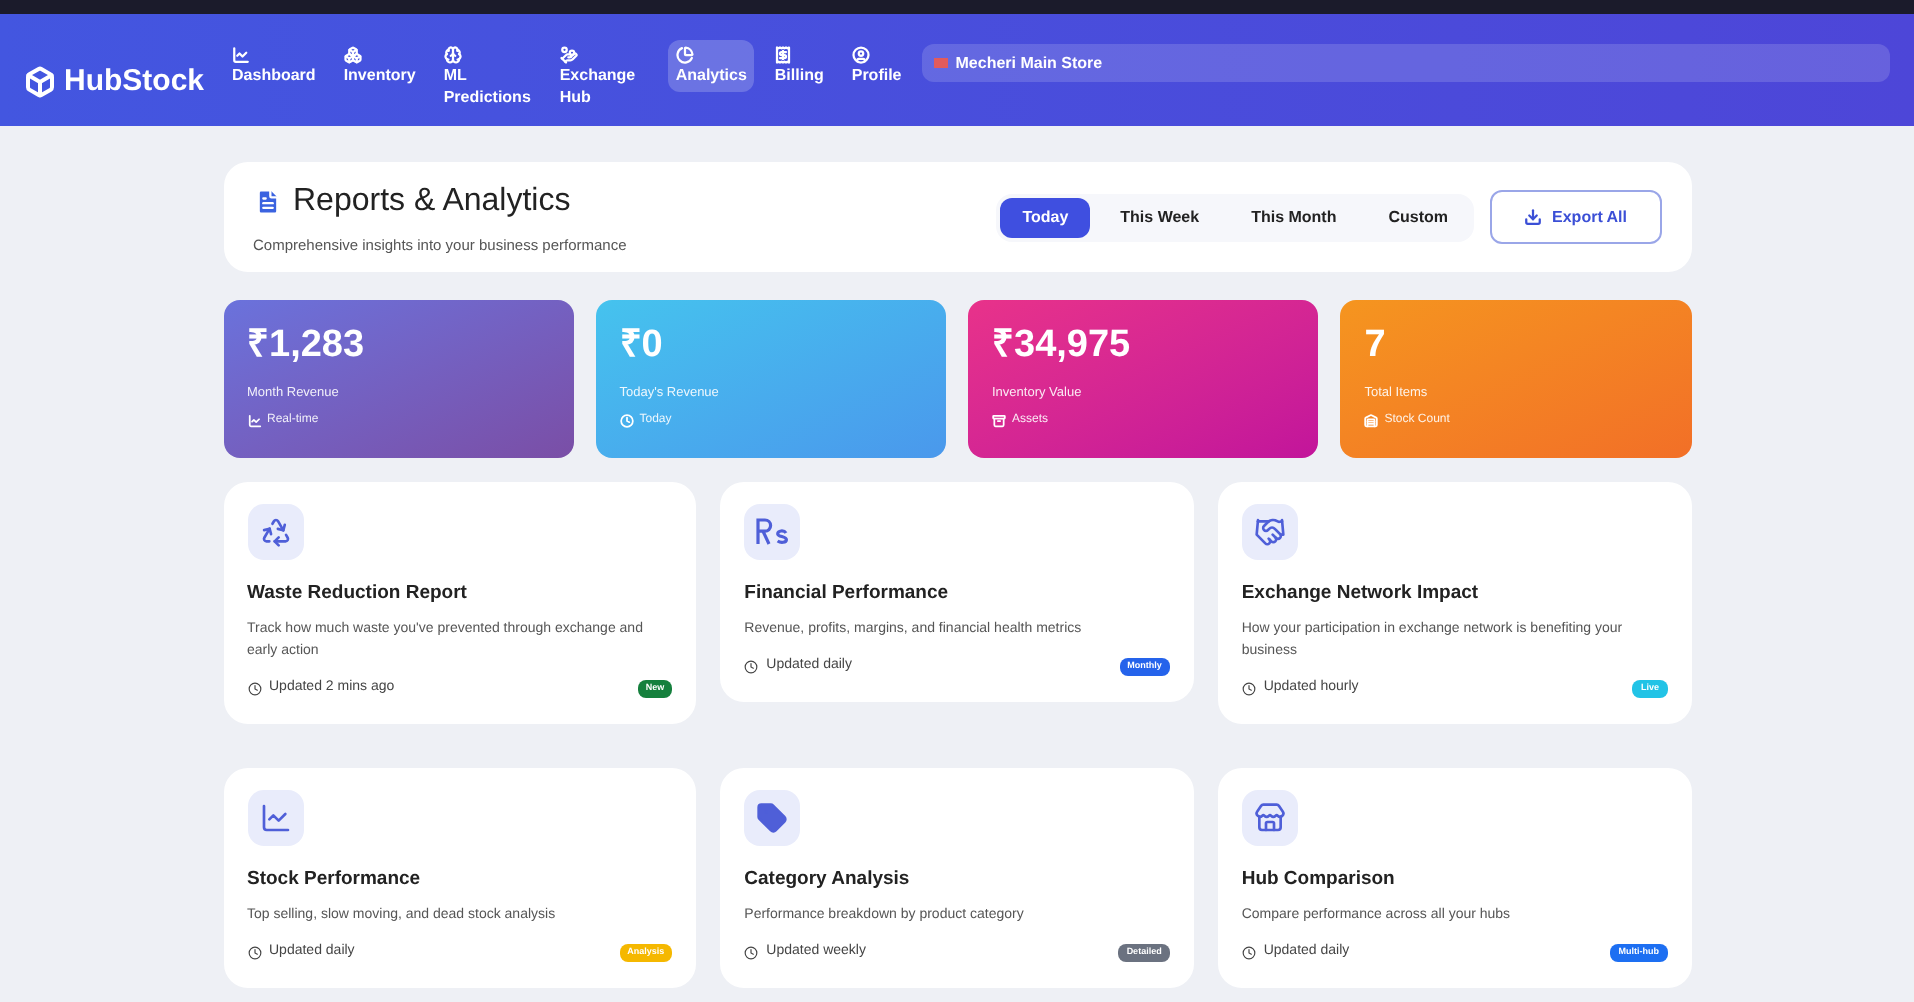  Describe the element at coordinates (1045, 217) in the screenshot. I see `period-tab: Today` at that location.